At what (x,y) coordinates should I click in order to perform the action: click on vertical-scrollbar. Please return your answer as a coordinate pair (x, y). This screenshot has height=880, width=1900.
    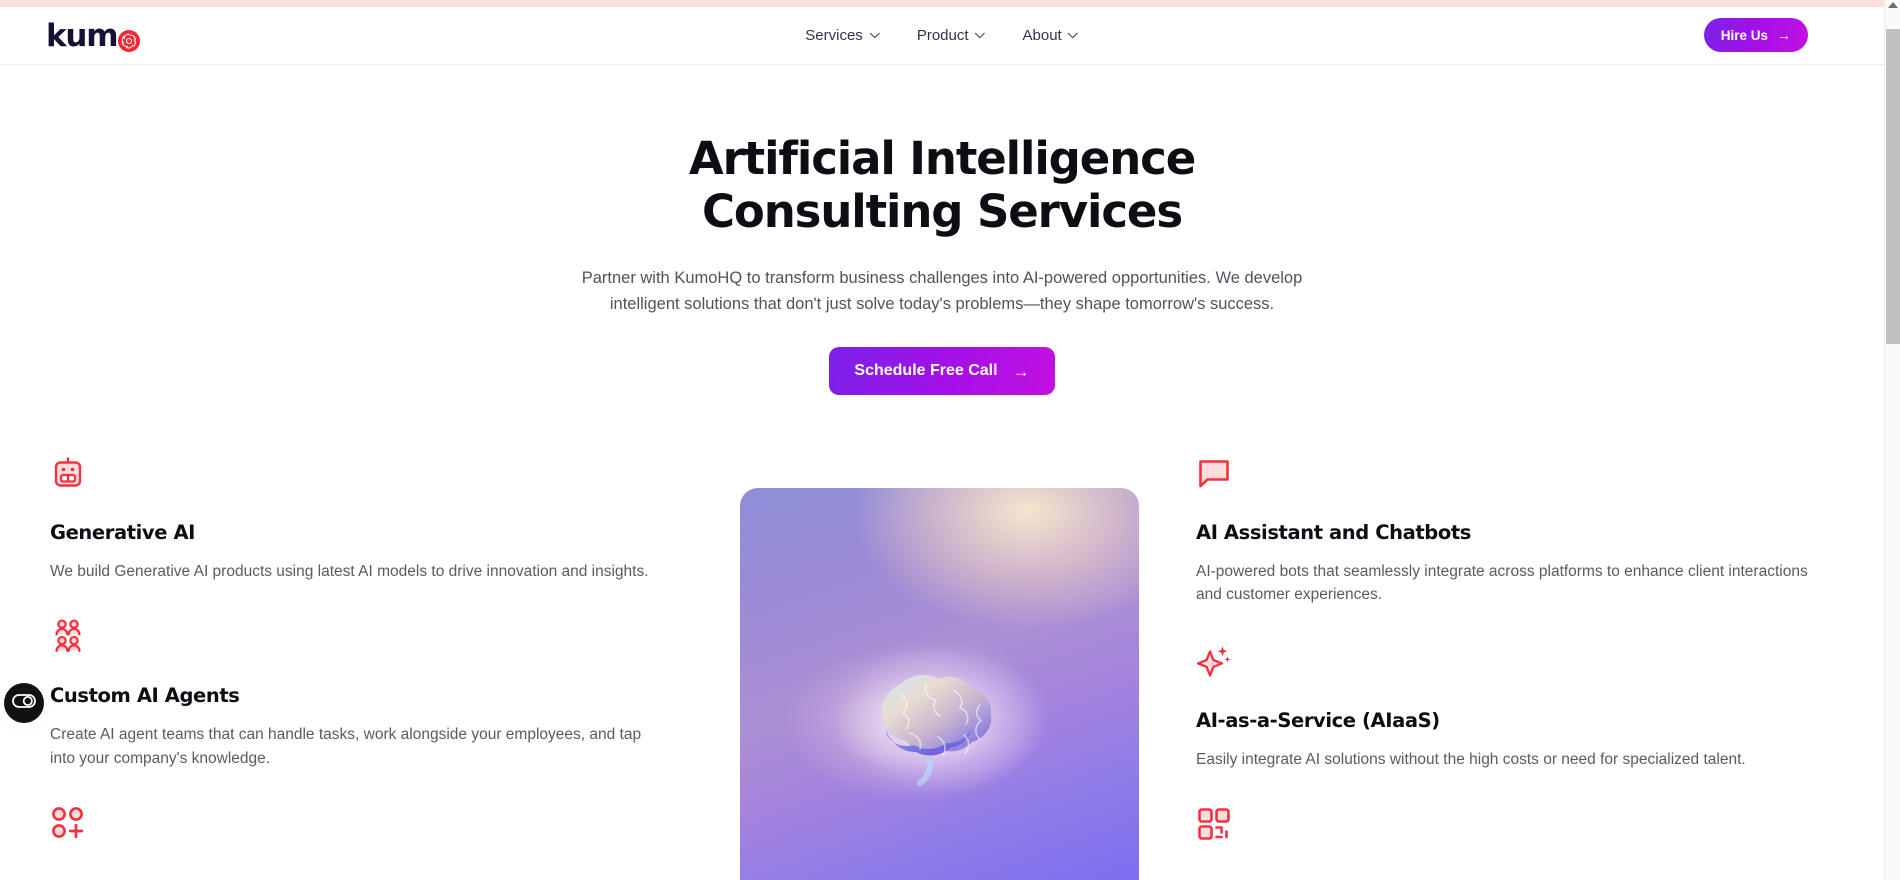
    Looking at the image, I should click on (1892, 440).